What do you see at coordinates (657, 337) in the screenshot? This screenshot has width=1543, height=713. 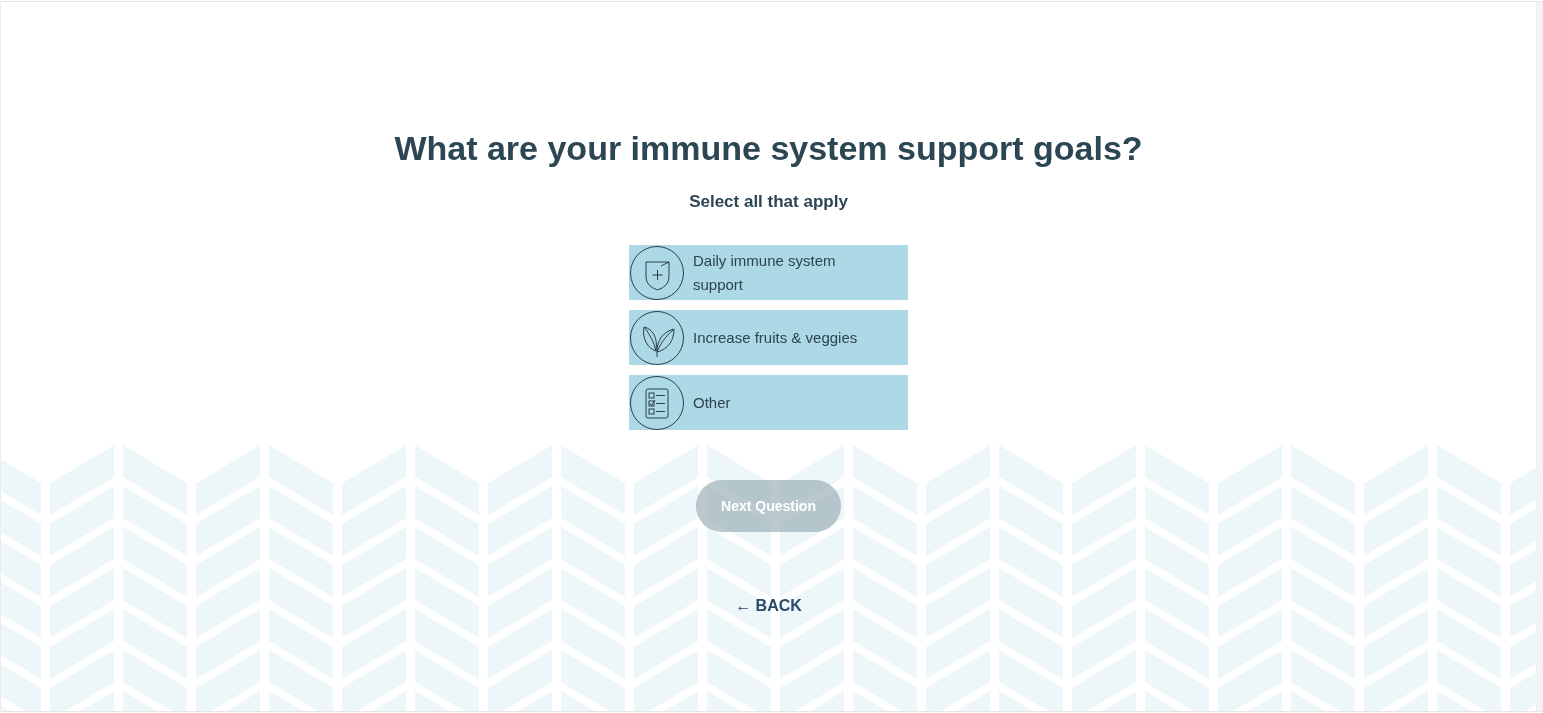 I see `leaves-icon` at bounding box center [657, 337].